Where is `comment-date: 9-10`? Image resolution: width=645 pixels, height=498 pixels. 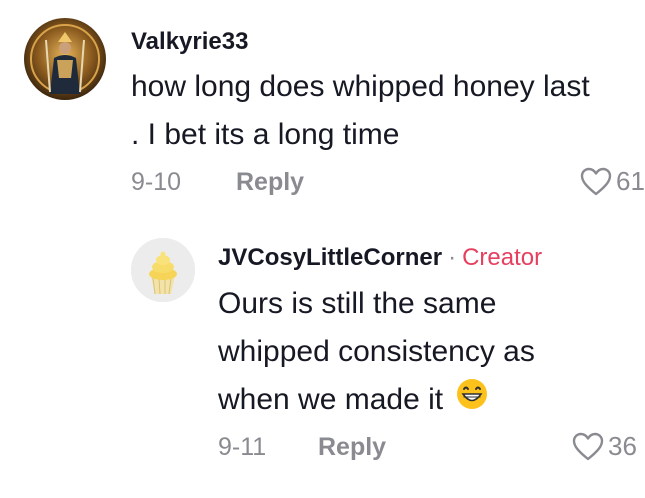 comment-date: 9-10 is located at coordinates (156, 182).